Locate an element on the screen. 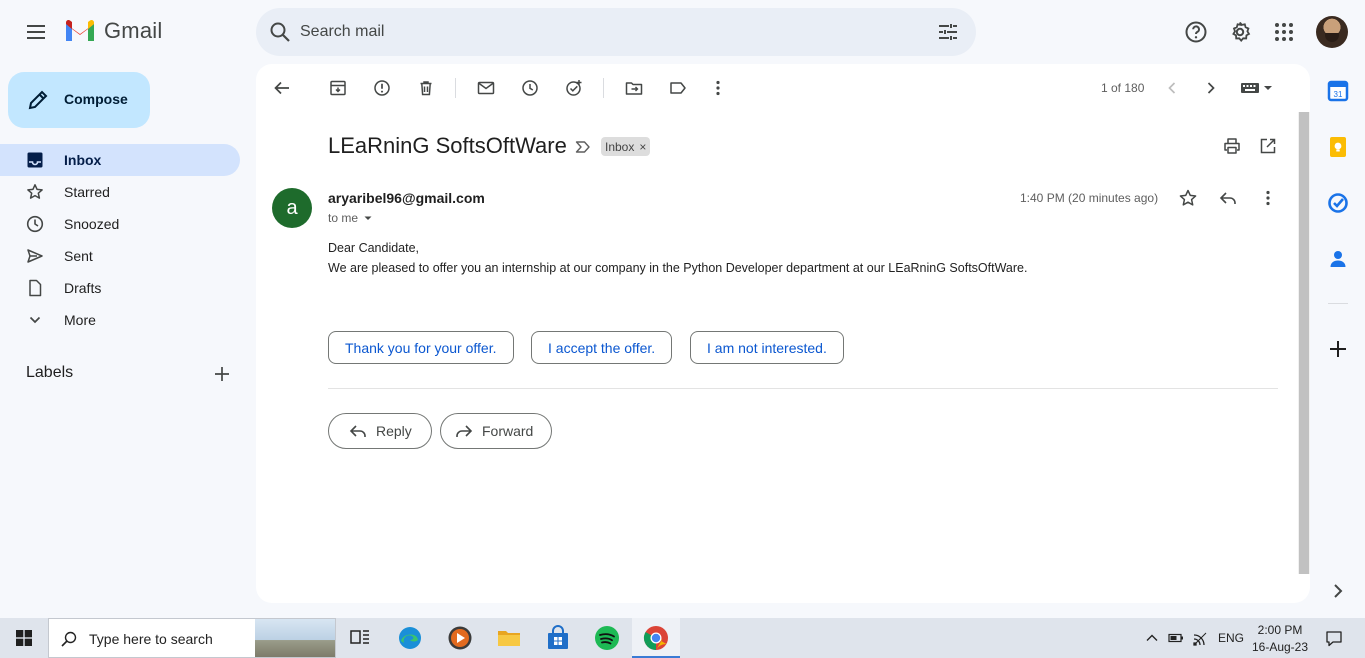 The image size is (1365, 658). chrome-browser-icon is located at coordinates (656, 638).